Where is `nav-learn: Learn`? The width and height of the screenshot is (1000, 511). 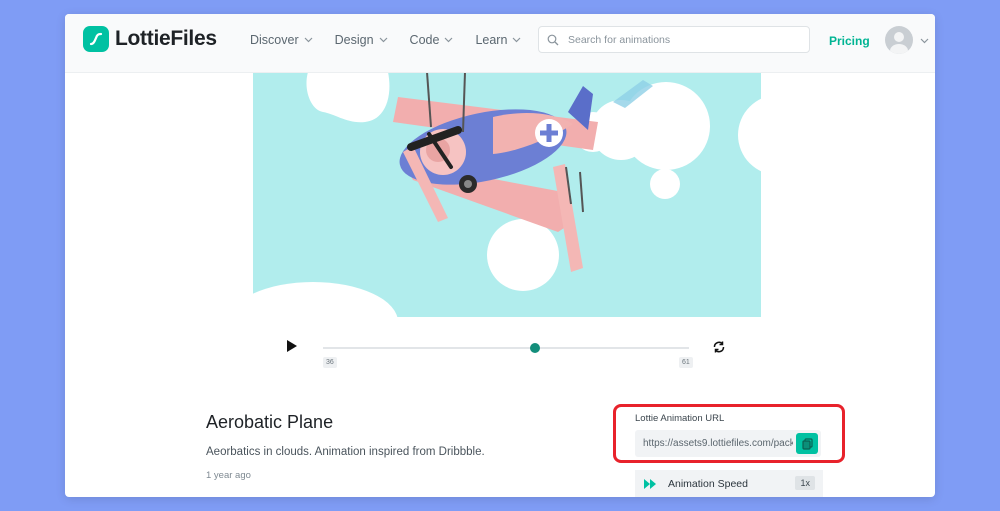 nav-learn: Learn is located at coordinates (498, 40).